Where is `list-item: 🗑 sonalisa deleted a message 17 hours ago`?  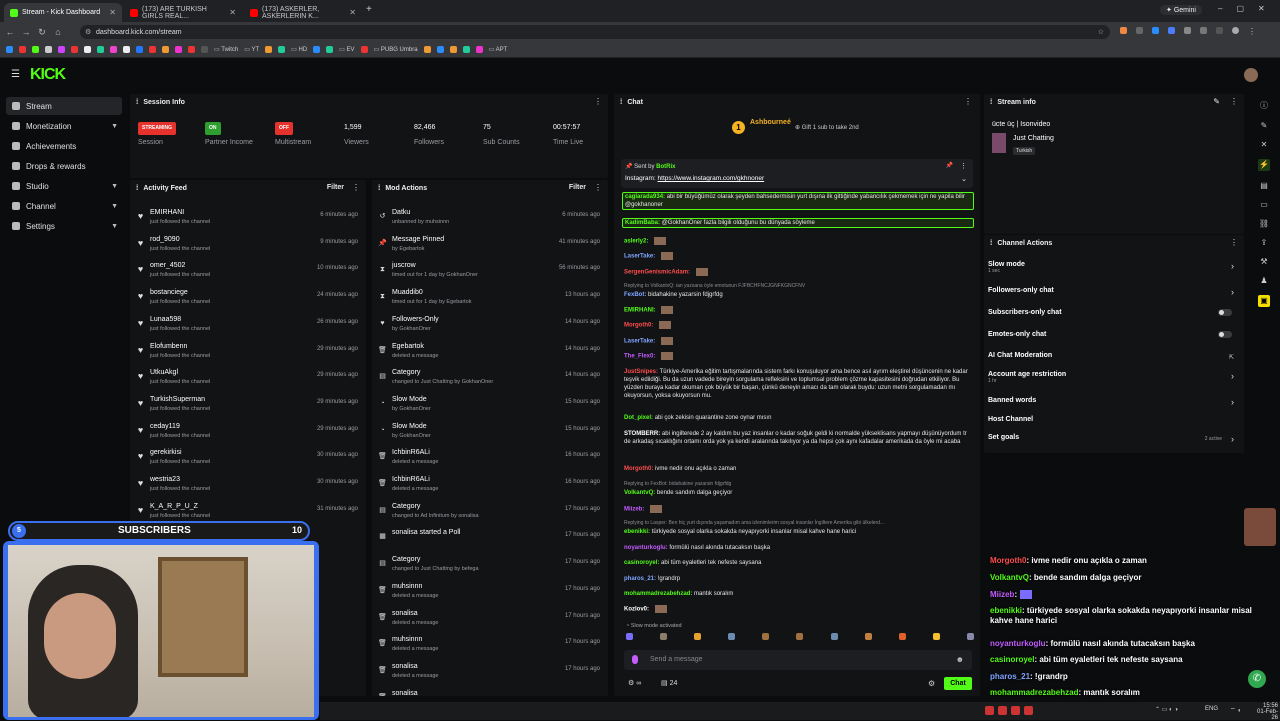 list-item: 🗑 sonalisa deleted a message 17 hours ago is located at coordinates (490, 673).